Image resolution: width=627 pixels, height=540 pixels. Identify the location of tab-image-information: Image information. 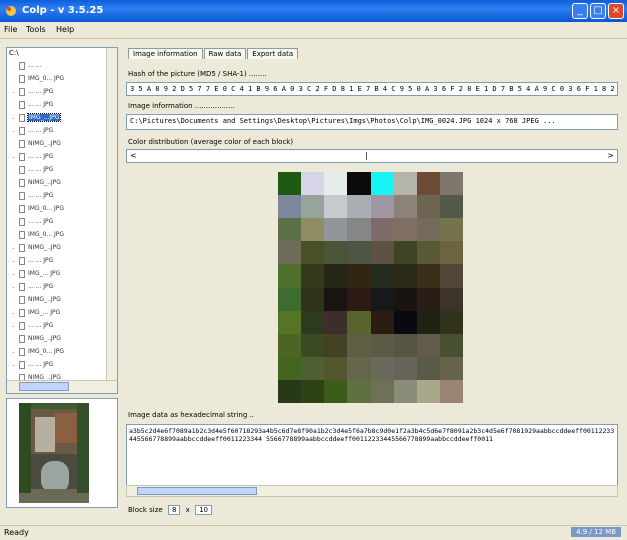
(165, 53).